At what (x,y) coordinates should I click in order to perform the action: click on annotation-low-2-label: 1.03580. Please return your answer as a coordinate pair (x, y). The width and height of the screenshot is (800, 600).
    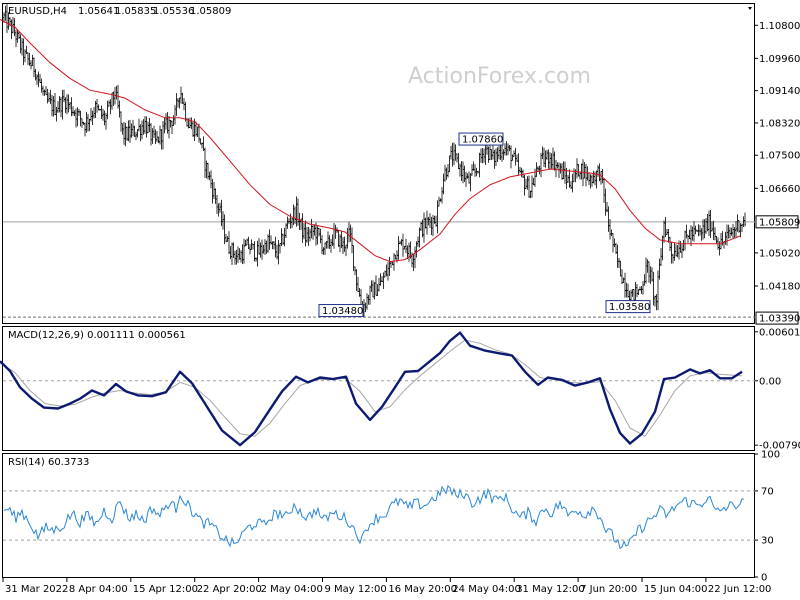
    Looking at the image, I should click on (629, 307).